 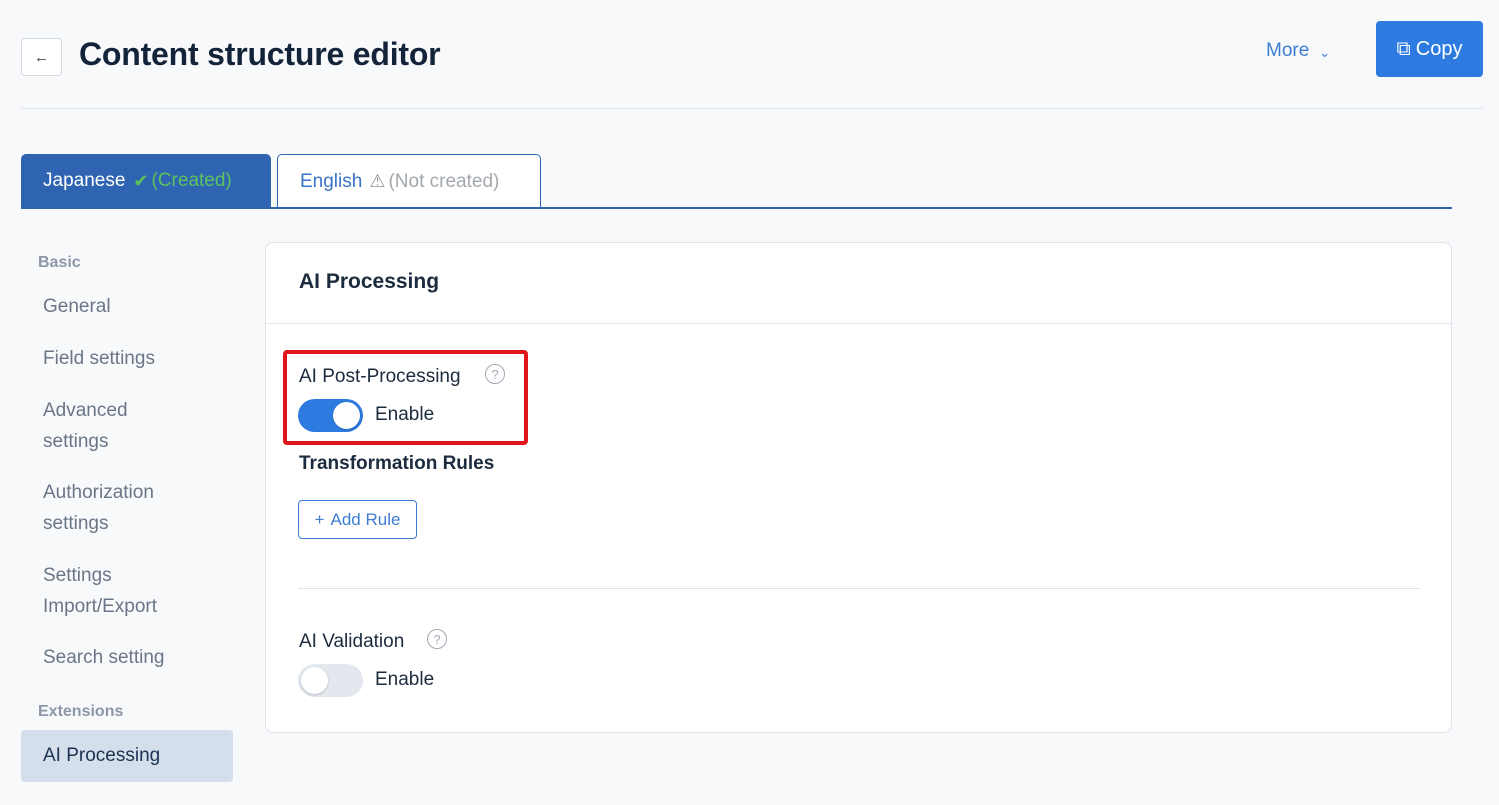 What do you see at coordinates (1288, 50) in the screenshot?
I see `more-label: More` at bounding box center [1288, 50].